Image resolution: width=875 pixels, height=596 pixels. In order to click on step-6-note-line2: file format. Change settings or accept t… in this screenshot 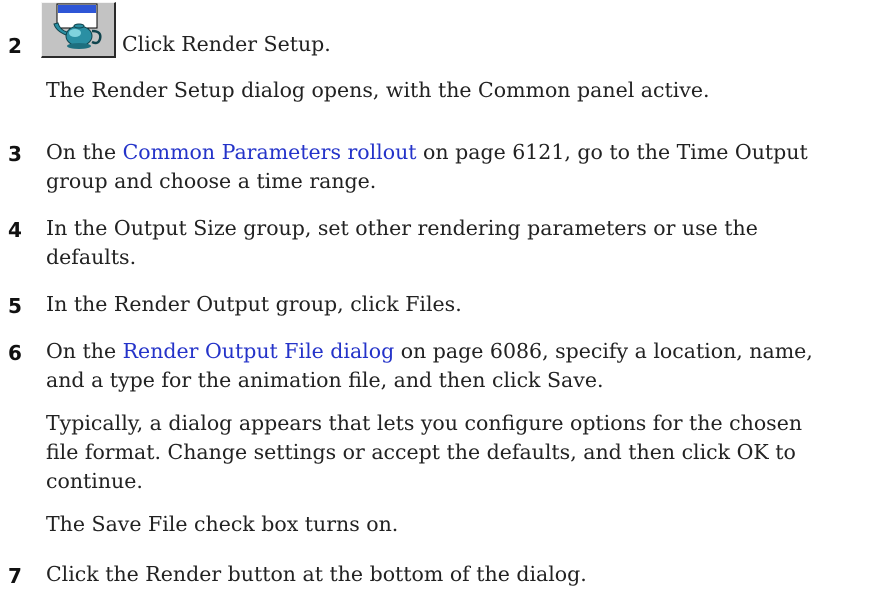, I will do `click(421, 452)`.